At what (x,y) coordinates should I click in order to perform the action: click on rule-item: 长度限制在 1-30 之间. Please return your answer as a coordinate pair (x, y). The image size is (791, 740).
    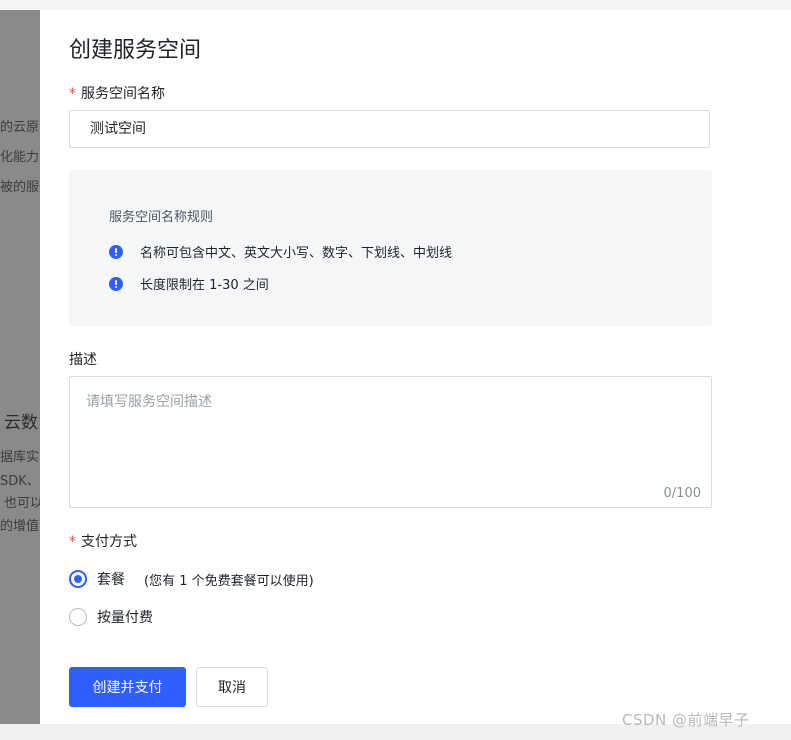
    Looking at the image, I should click on (189, 283).